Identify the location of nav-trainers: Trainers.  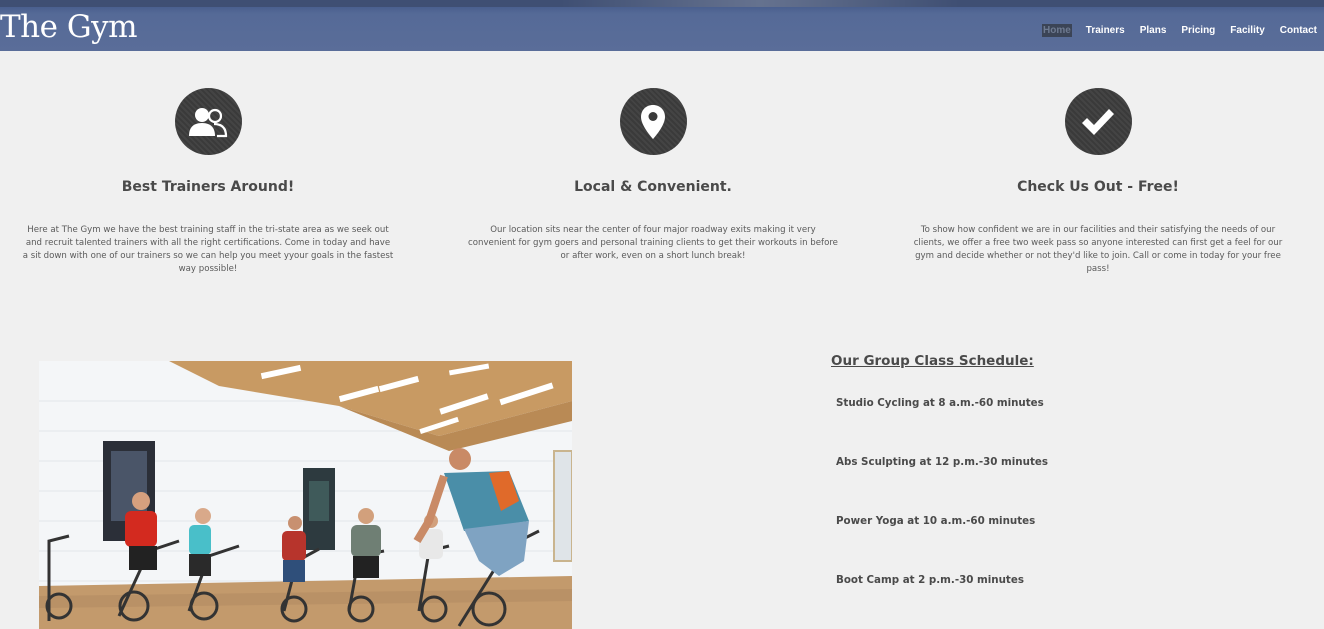
(1105, 30).